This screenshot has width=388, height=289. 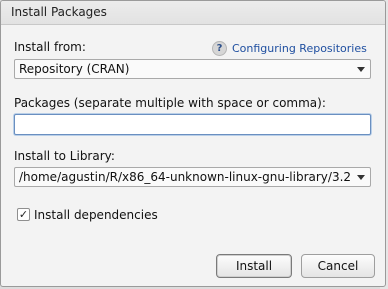 I want to click on configuring-repositories-help: ? Configuring Repositories, so click(x=289, y=48).